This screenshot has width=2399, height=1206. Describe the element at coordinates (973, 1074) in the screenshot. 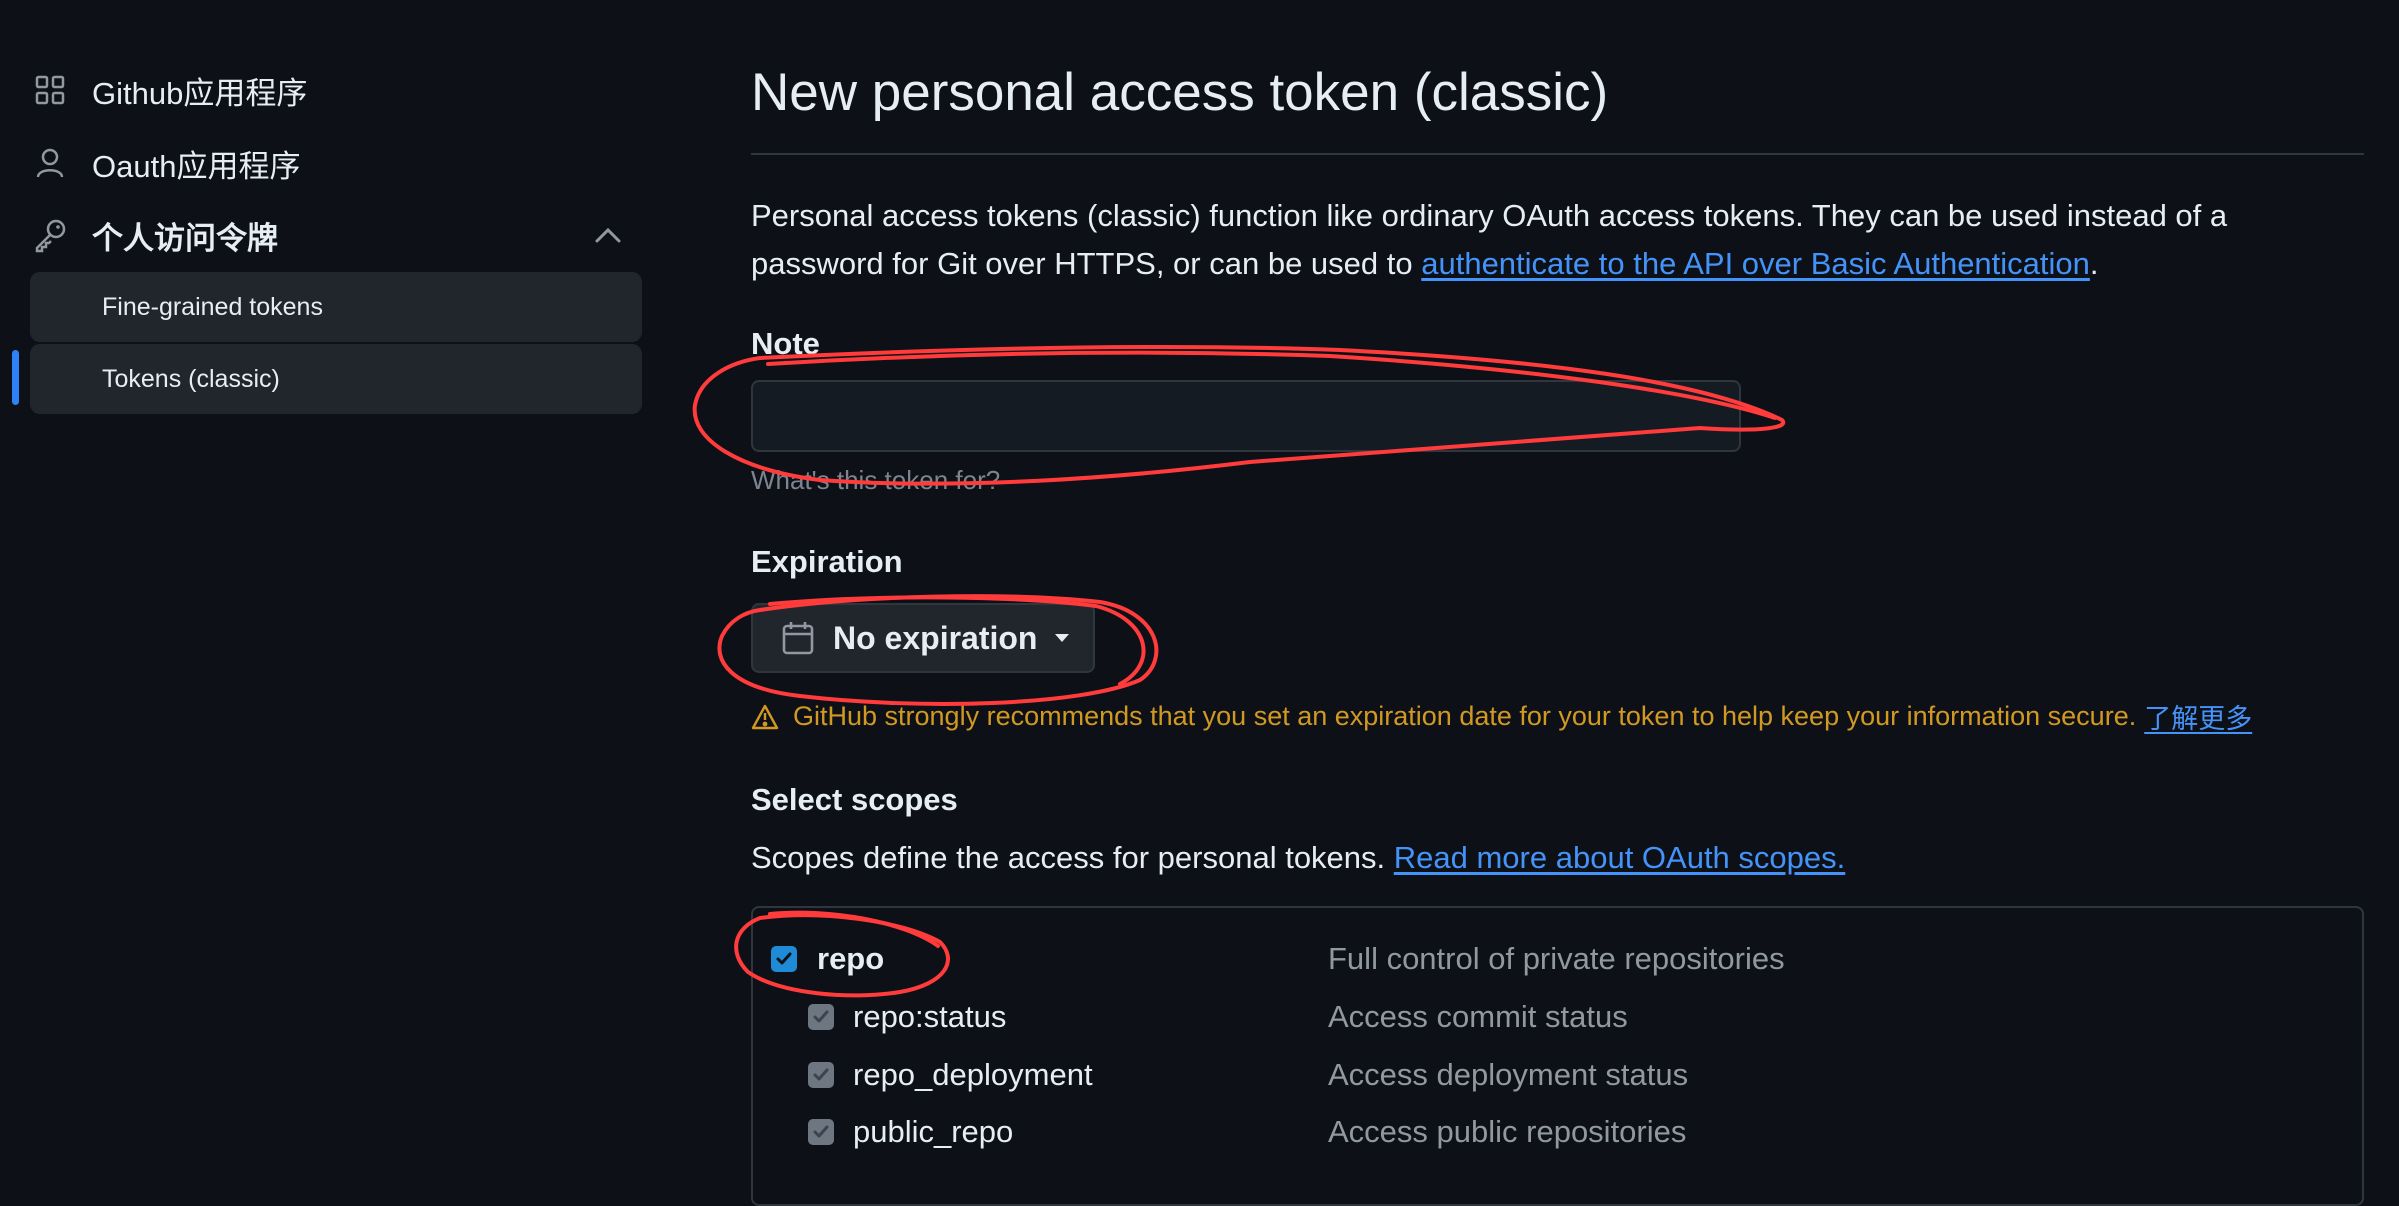

I see `scope-name: repo_deployment` at that location.